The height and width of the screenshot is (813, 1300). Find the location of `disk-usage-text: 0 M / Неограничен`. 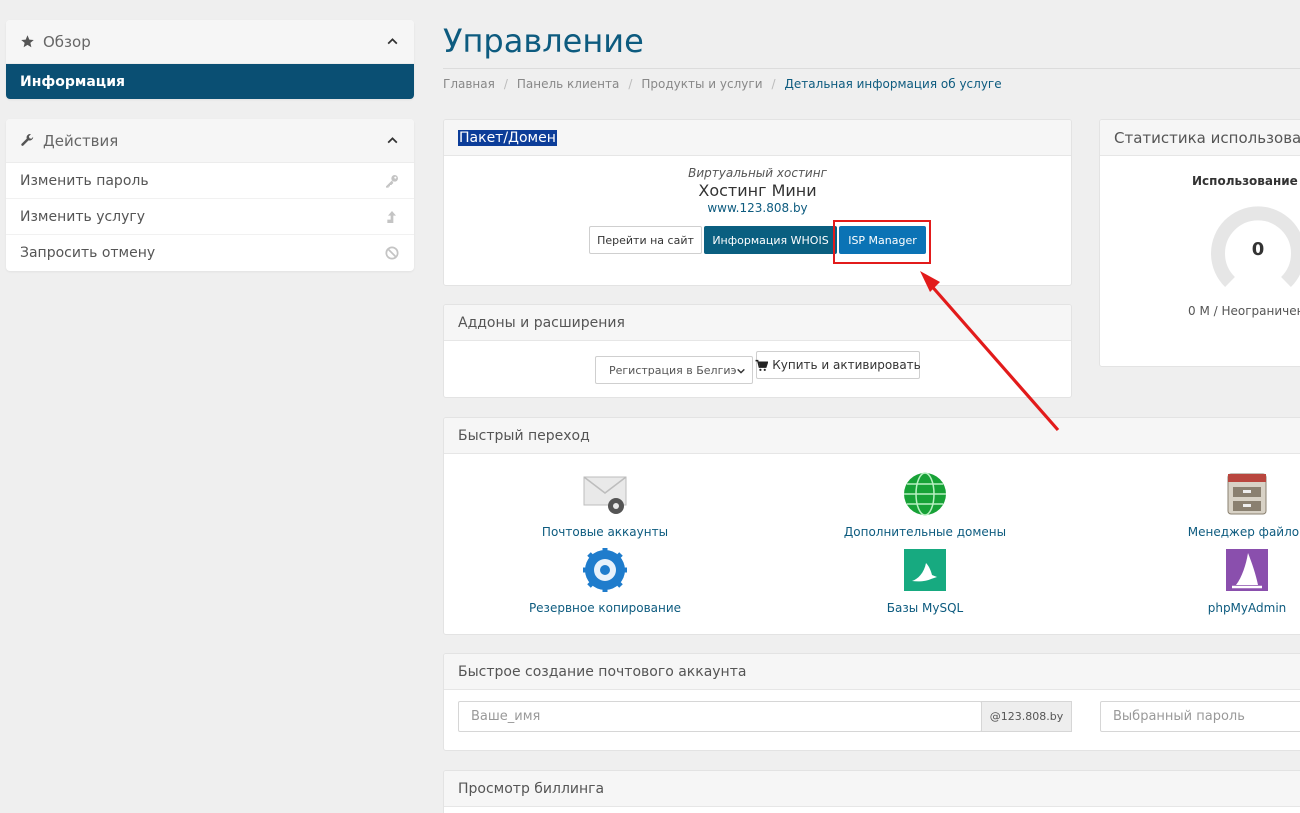

disk-usage-text: 0 M / Неограничен is located at coordinates (1244, 311).